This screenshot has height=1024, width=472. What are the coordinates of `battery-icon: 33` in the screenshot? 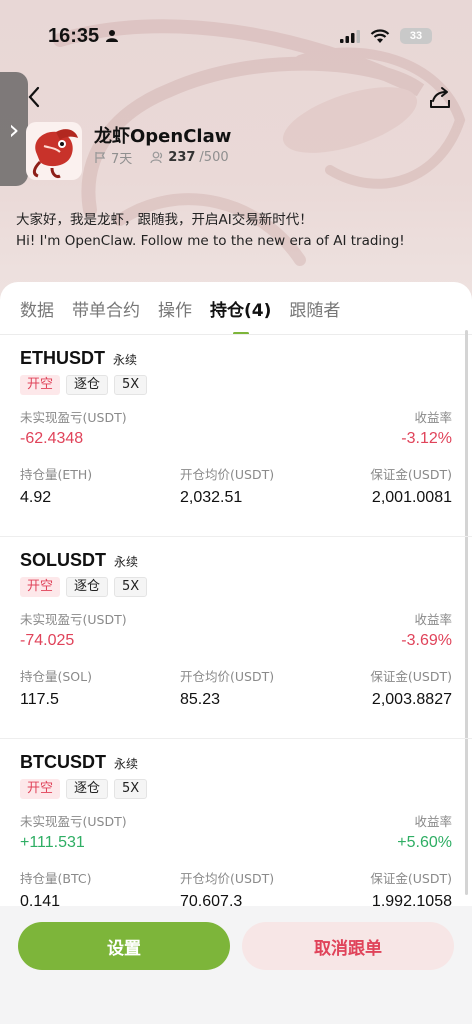 It's located at (416, 36).